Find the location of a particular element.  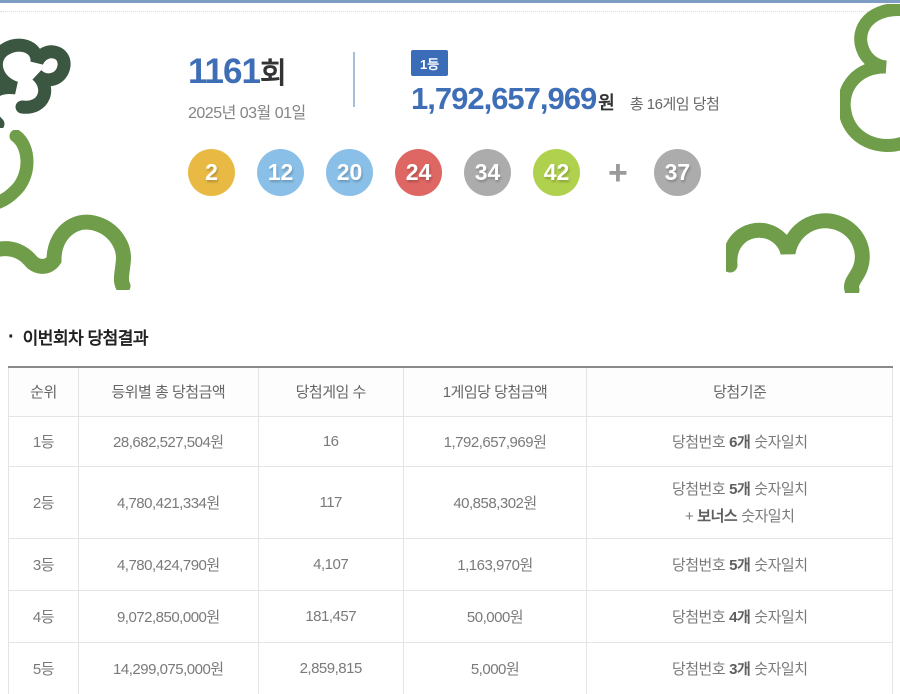

per-game-cell: 40,858,302원 is located at coordinates (495, 502).